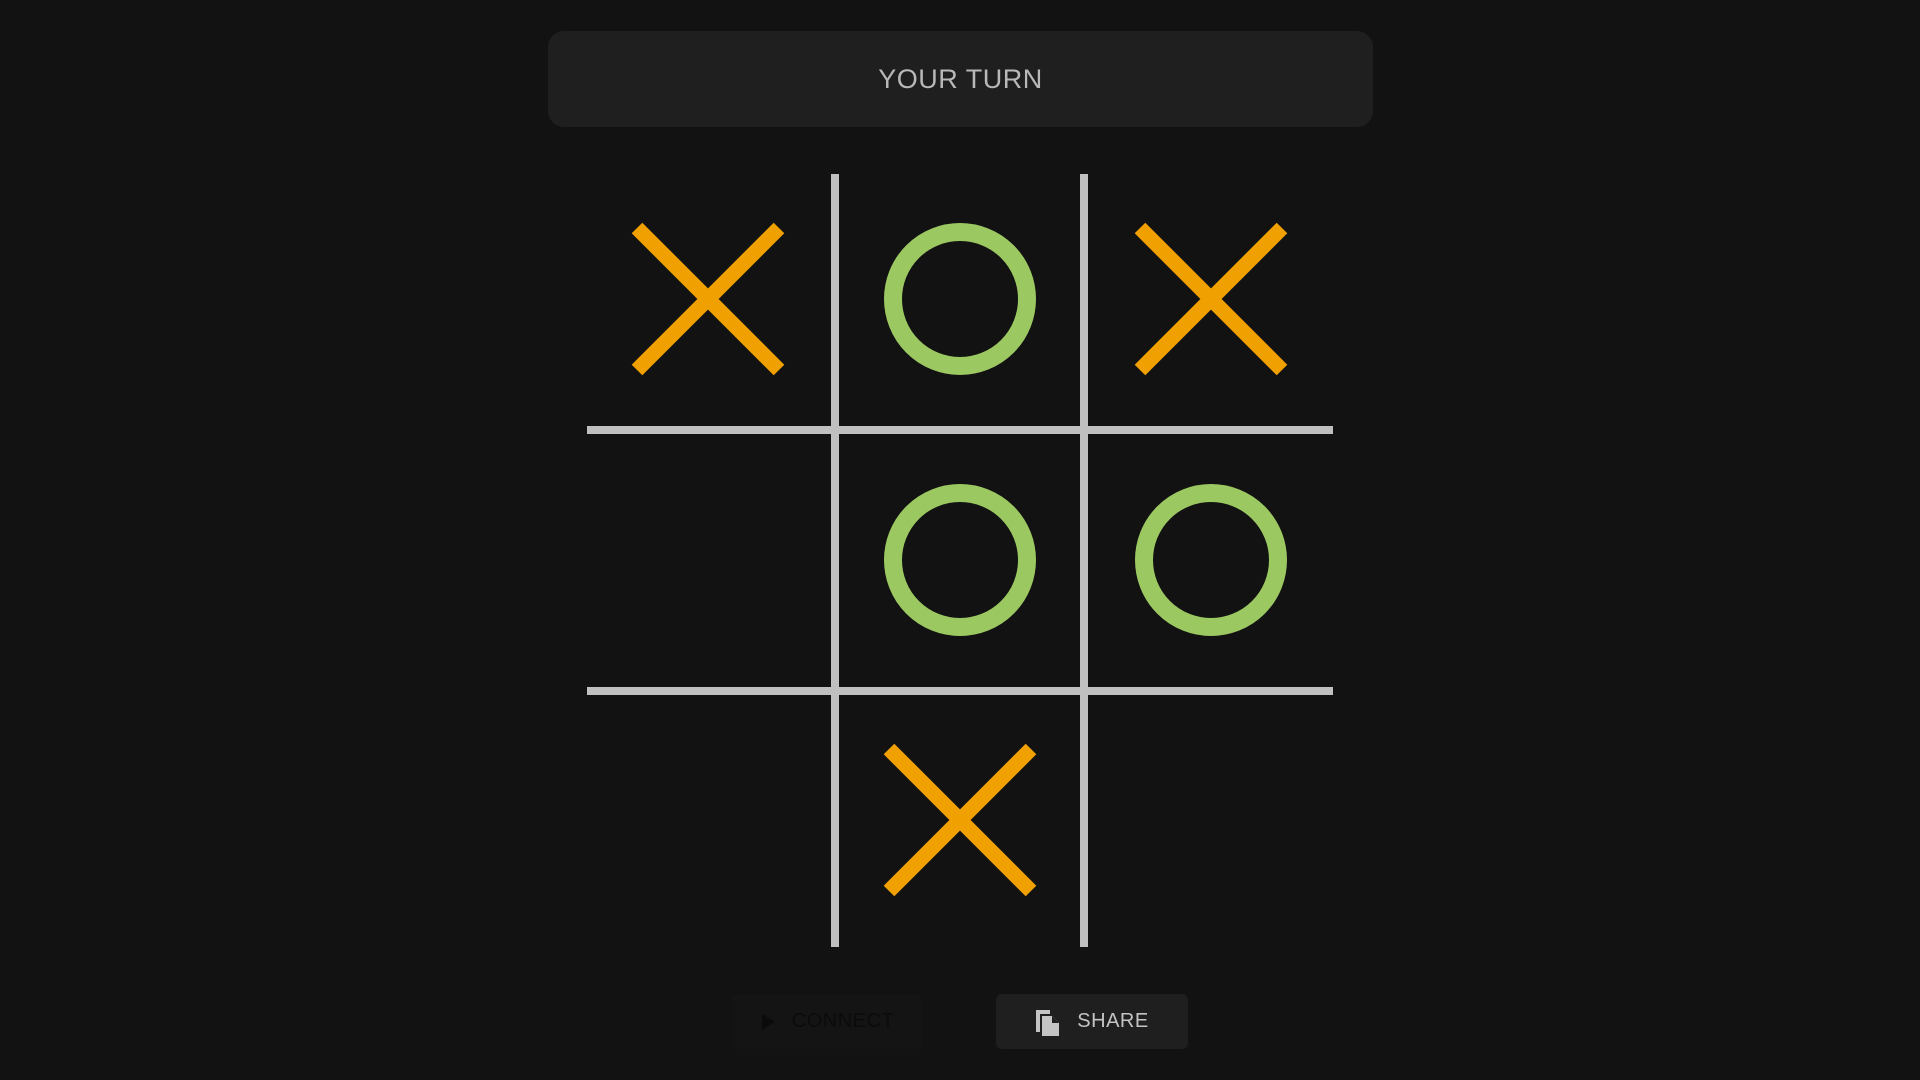 This screenshot has width=1920, height=1080. What do you see at coordinates (843, 1021) in the screenshot?
I see `connect-label: CONNECT` at bounding box center [843, 1021].